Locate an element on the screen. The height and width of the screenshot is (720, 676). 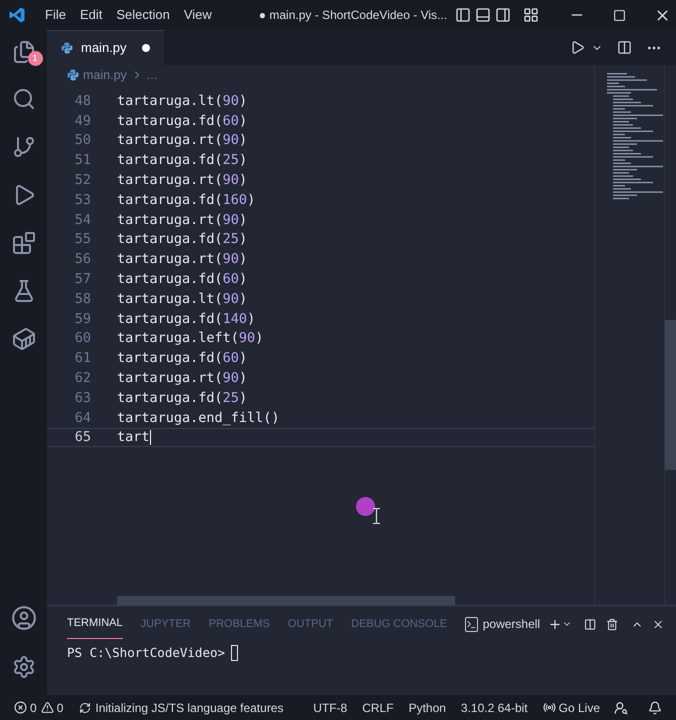
toggle-sidebar-icon is located at coordinates (463, 15).